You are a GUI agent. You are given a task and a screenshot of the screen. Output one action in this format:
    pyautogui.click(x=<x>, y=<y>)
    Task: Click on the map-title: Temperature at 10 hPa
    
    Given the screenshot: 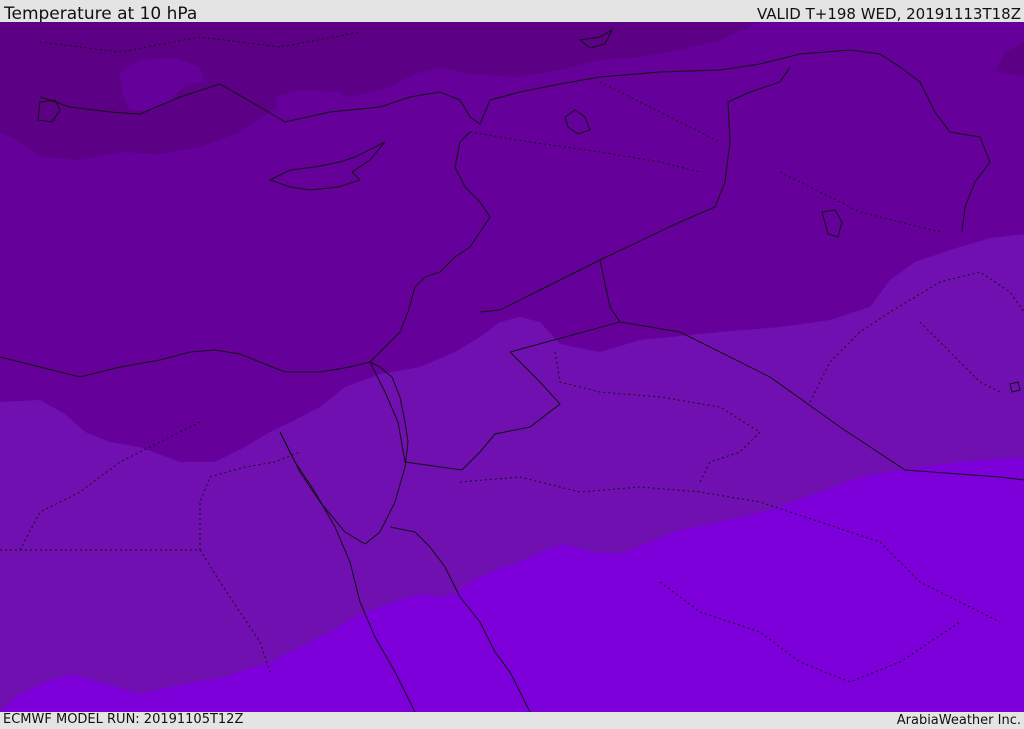 What is the action you would take?
    pyautogui.click(x=101, y=14)
    